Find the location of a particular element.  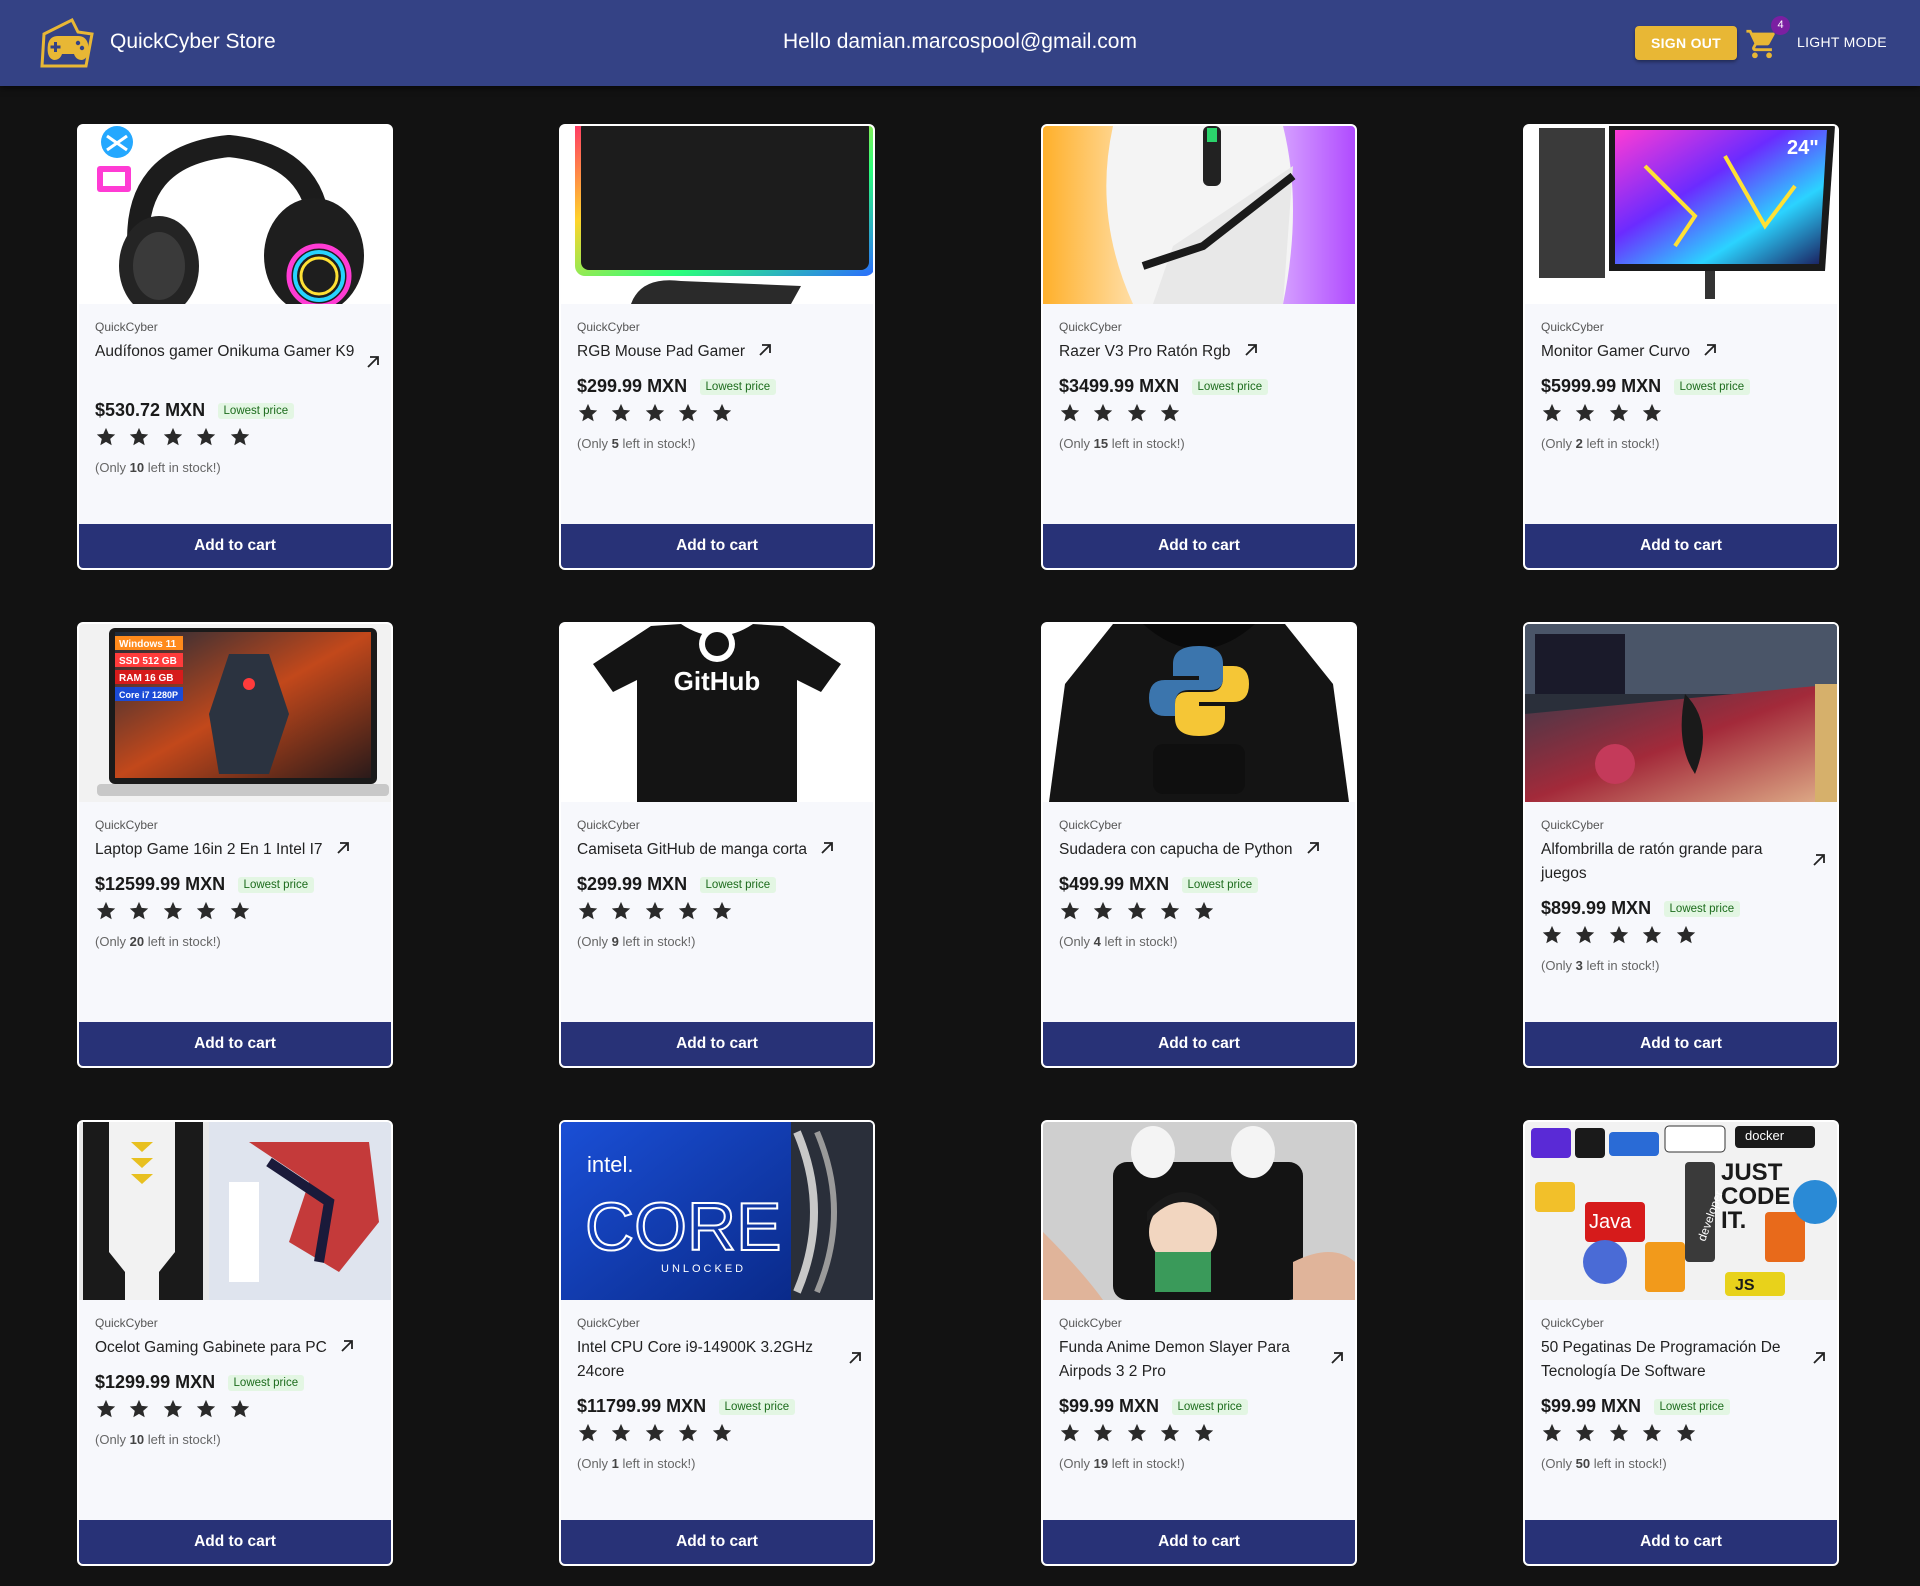

product-title: Laptop Game 16in 2 En 1 Intel I7 is located at coordinates (209, 850).